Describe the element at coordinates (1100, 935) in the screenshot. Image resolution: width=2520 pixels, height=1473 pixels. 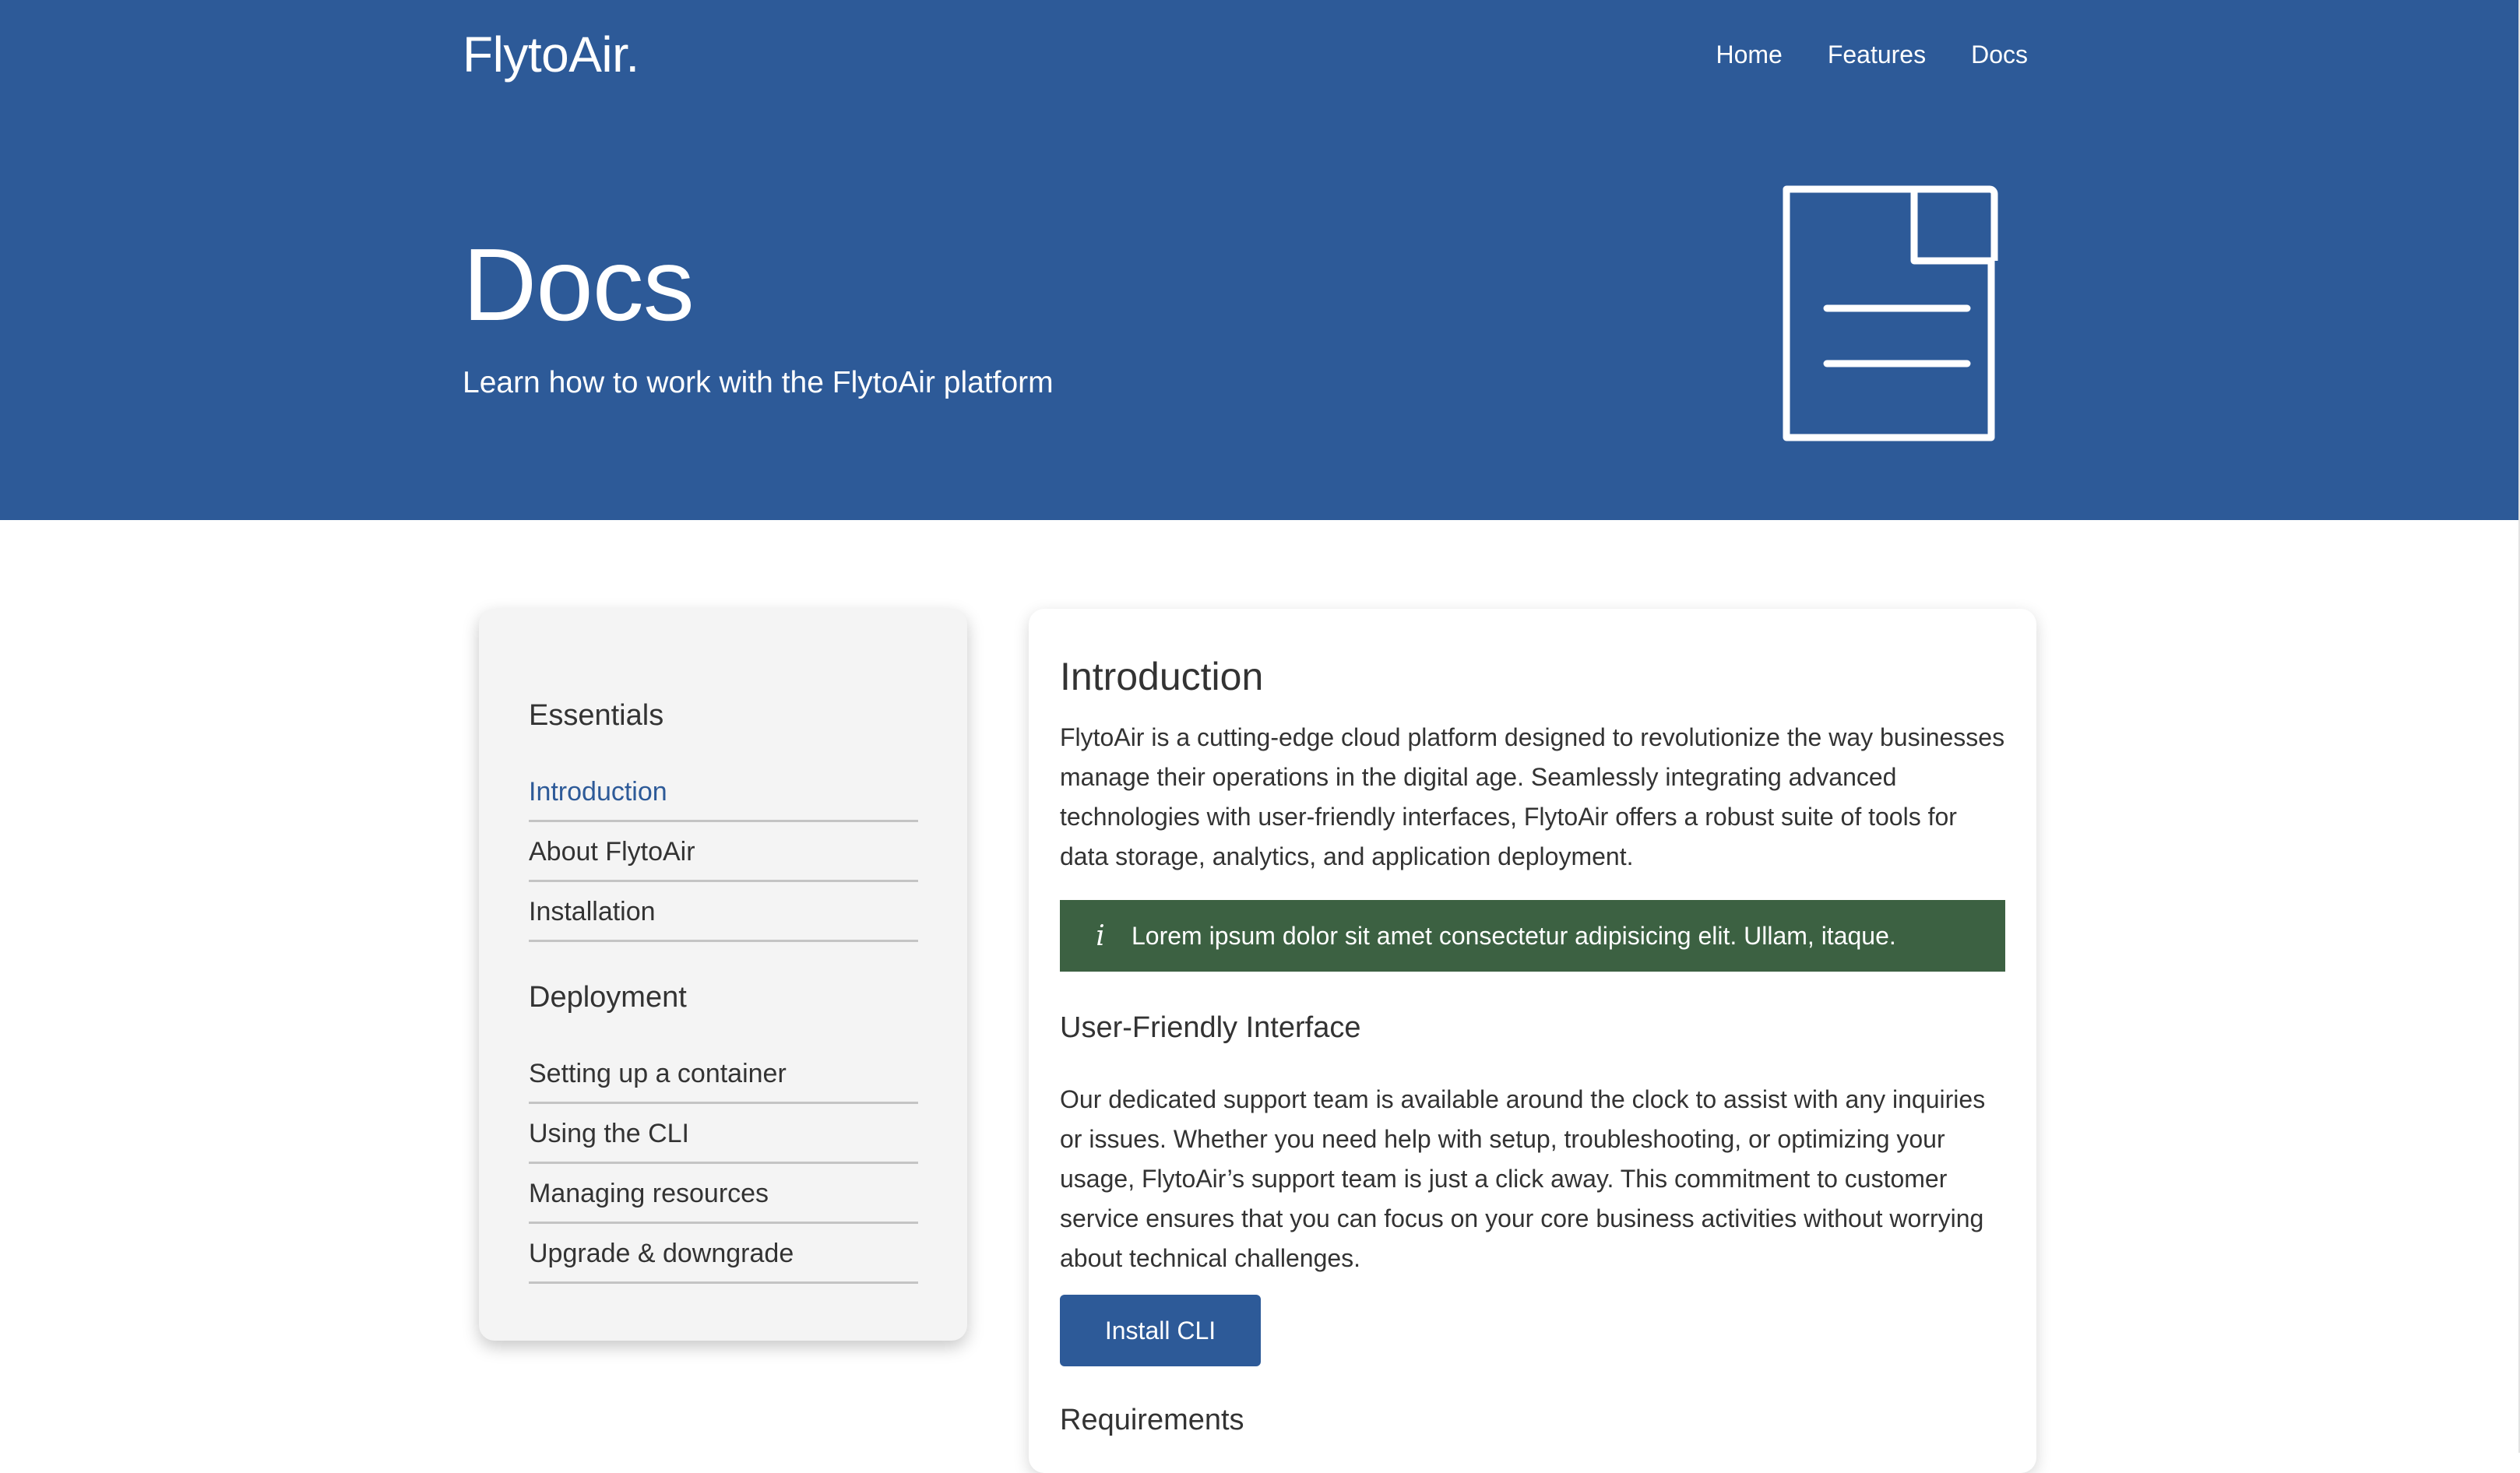
I see `info-icon: i` at that location.